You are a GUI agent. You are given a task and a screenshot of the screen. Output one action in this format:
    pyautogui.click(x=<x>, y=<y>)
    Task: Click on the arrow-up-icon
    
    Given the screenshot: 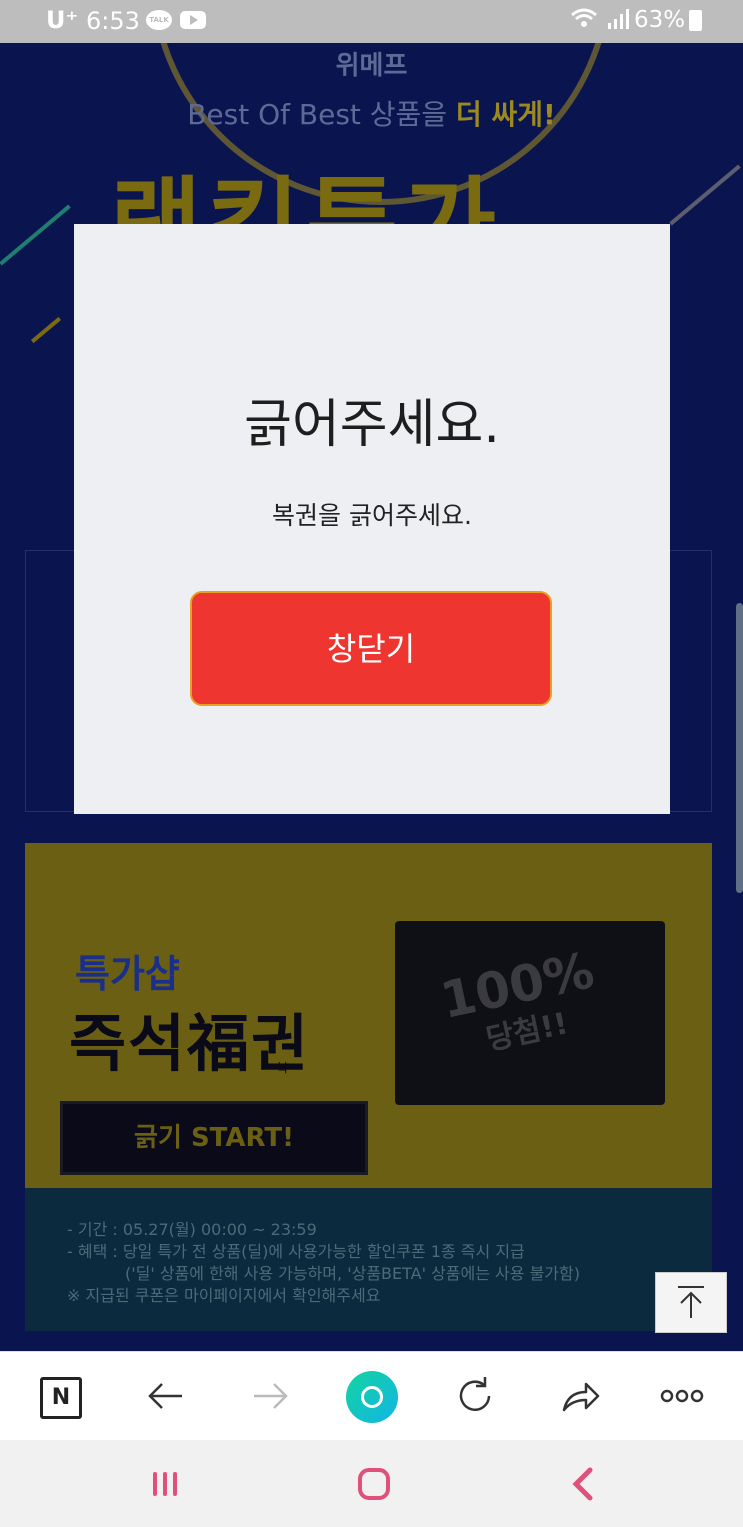 What is the action you would take?
    pyautogui.click(x=691, y=1302)
    